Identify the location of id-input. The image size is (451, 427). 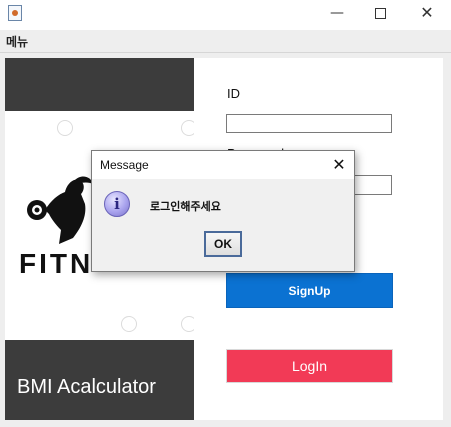
(309, 123).